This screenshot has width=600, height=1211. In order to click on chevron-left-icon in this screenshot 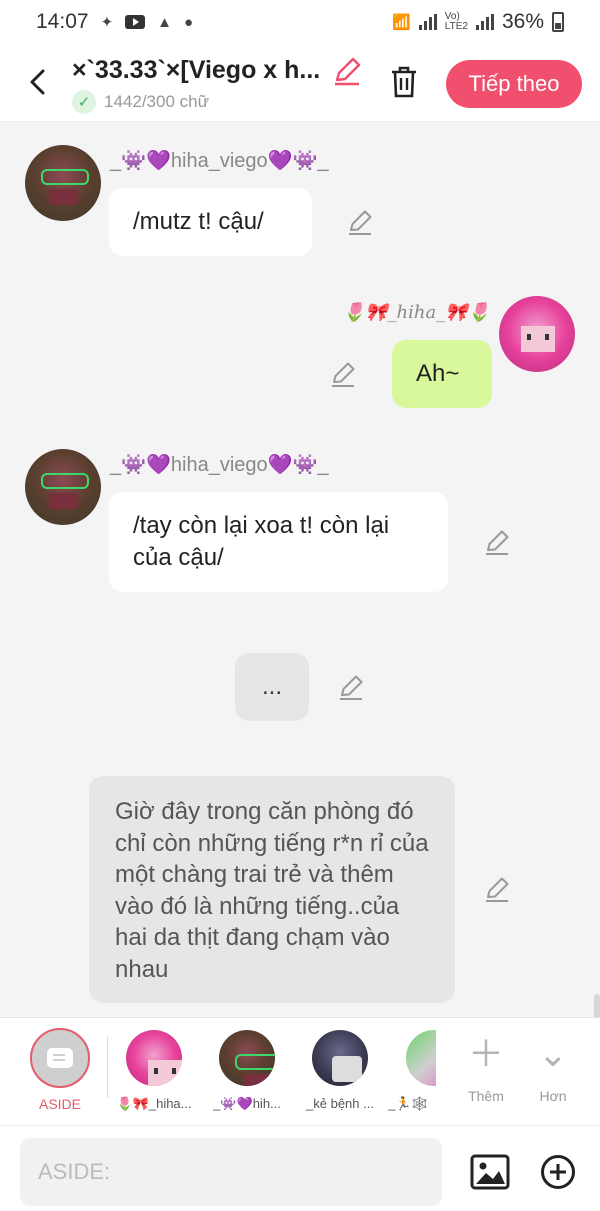, I will do `click(37, 82)`.